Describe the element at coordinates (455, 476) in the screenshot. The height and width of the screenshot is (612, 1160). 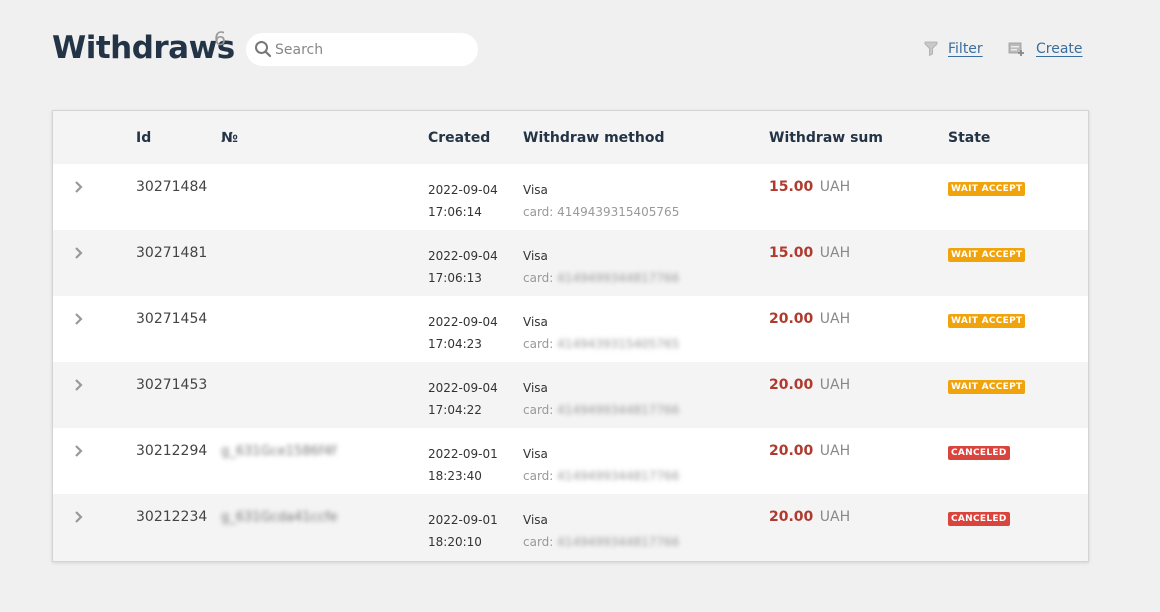
I see `created-time: 18:23:40` at that location.